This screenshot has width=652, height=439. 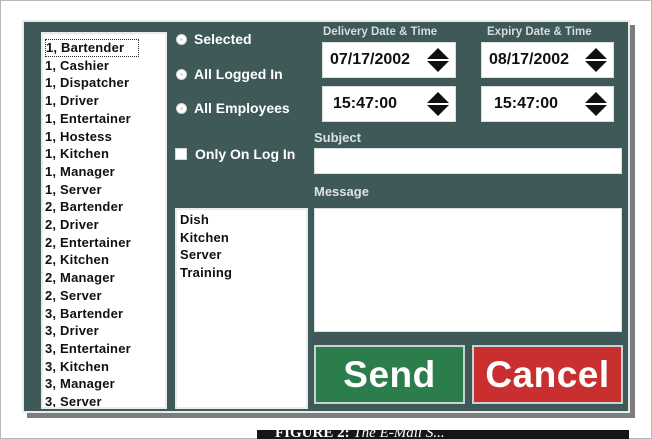 I want to click on group-listbox: Dish Kitchen Server Training, so click(x=241, y=308).